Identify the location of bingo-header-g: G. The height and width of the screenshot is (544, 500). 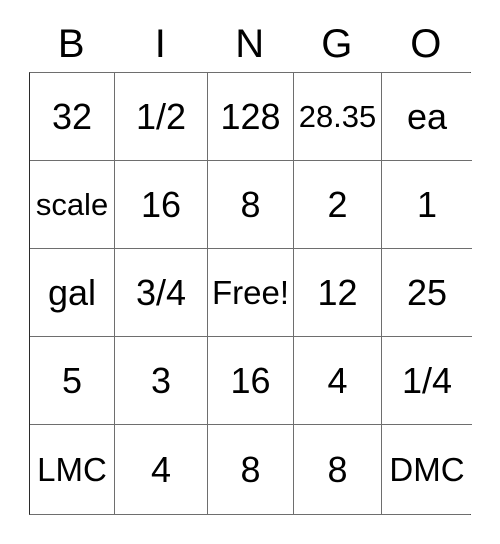
(337, 44).